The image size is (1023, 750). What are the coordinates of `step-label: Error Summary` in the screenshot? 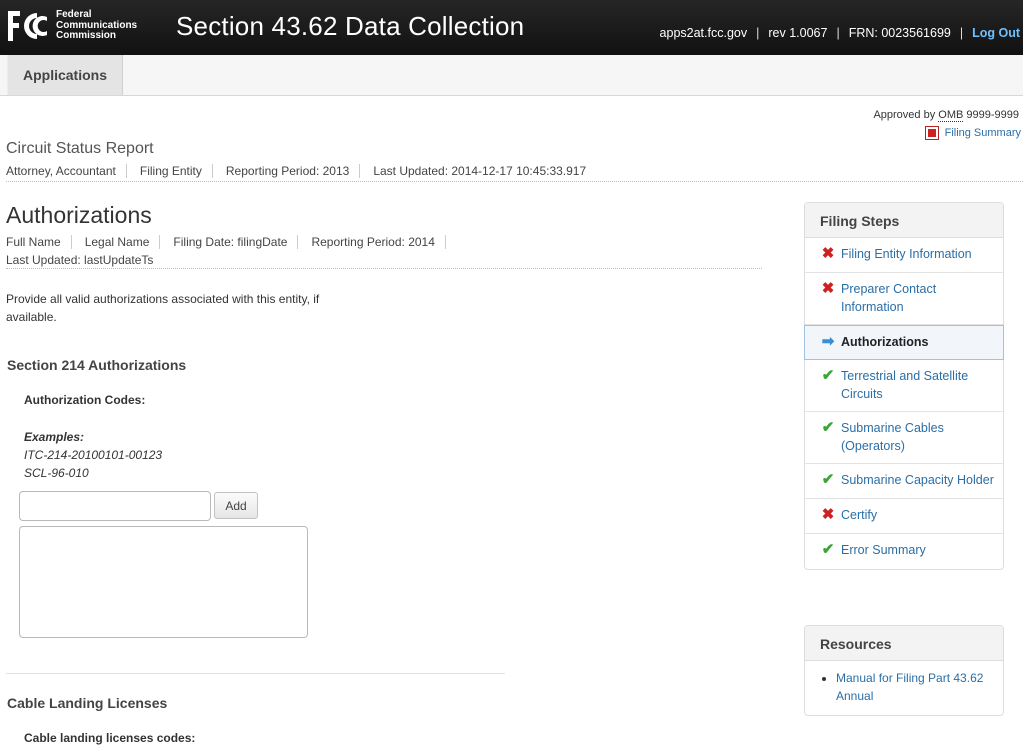 It's located at (883, 550).